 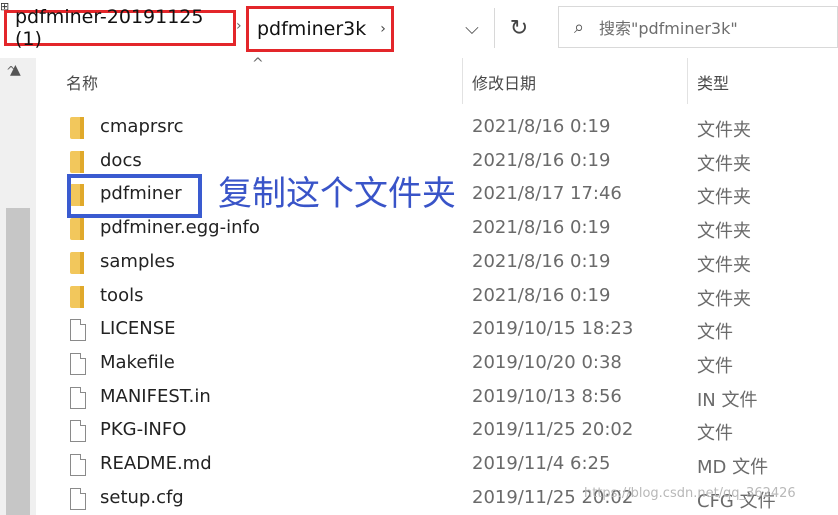 What do you see at coordinates (312, 29) in the screenshot?
I see `breadcrumb-current-label: pdfminer3k` at bounding box center [312, 29].